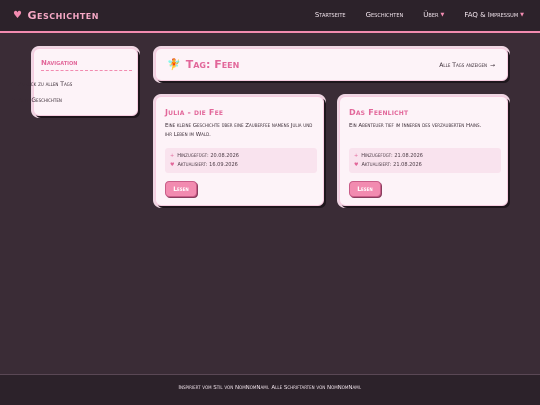 This screenshot has height=405, width=540. I want to click on site-brand: ♥ Geschichten, so click(56, 15).